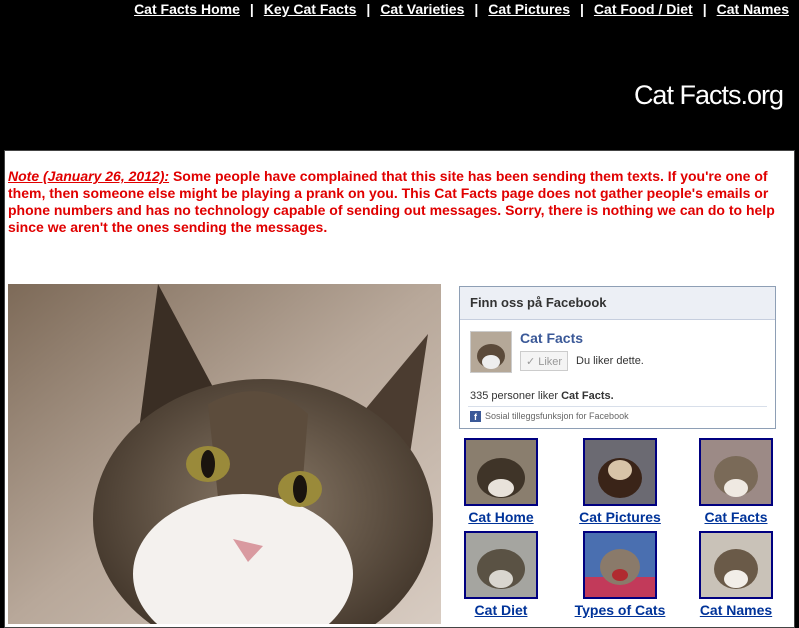 The height and width of the screenshot is (628, 799). Describe the element at coordinates (557, 416) in the screenshot. I see `plugin-label-text: Sosial tilleggsfunksjon for Facebook` at that location.